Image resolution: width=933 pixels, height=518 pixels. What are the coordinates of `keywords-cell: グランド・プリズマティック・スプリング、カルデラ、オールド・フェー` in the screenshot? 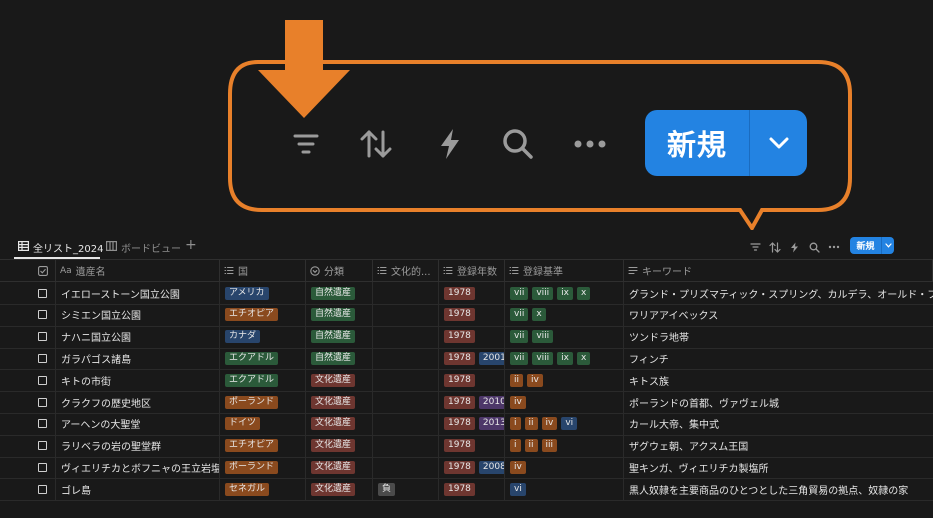 It's located at (778, 293).